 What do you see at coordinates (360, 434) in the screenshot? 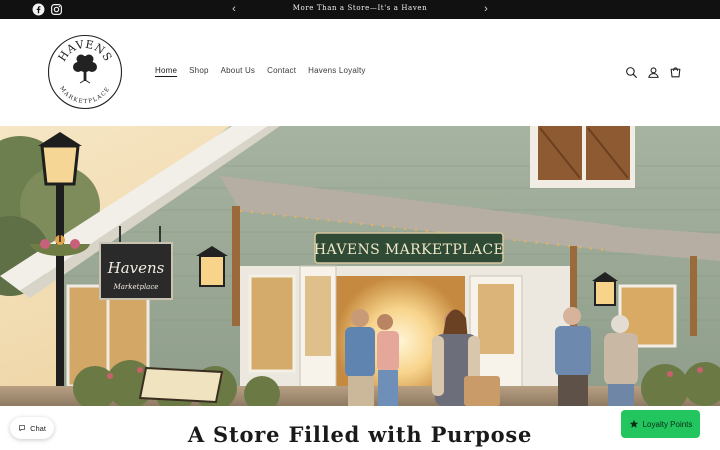
I see `page-headline: A Store Filled with Purpose` at bounding box center [360, 434].